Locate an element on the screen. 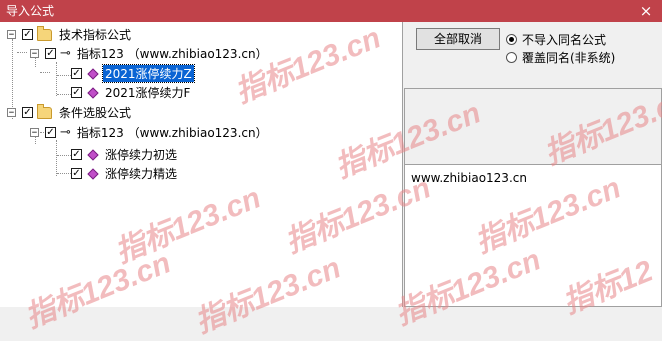 The width and height of the screenshot is (662, 341). title-bar: 导入公式 × is located at coordinates (331, 11).